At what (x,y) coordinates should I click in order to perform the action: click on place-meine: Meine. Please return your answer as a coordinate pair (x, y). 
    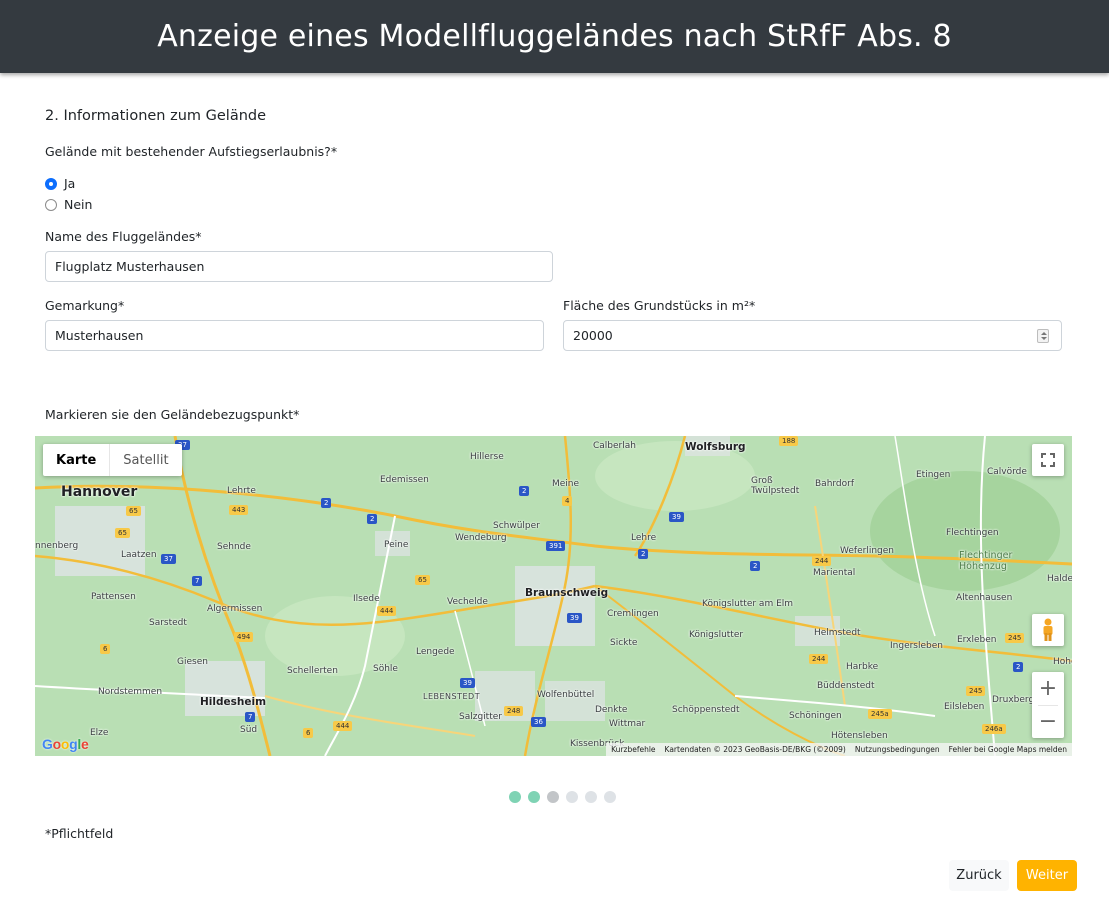
    Looking at the image, I should click on (566, 484).